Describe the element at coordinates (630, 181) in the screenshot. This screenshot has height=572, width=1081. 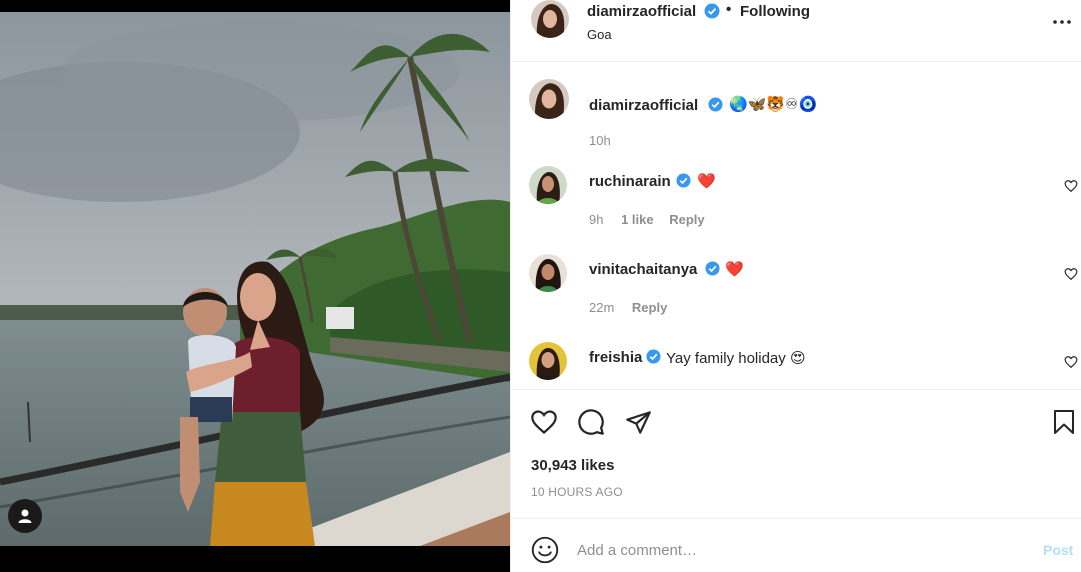
I see `comment-username: ruchinarain` at that location.